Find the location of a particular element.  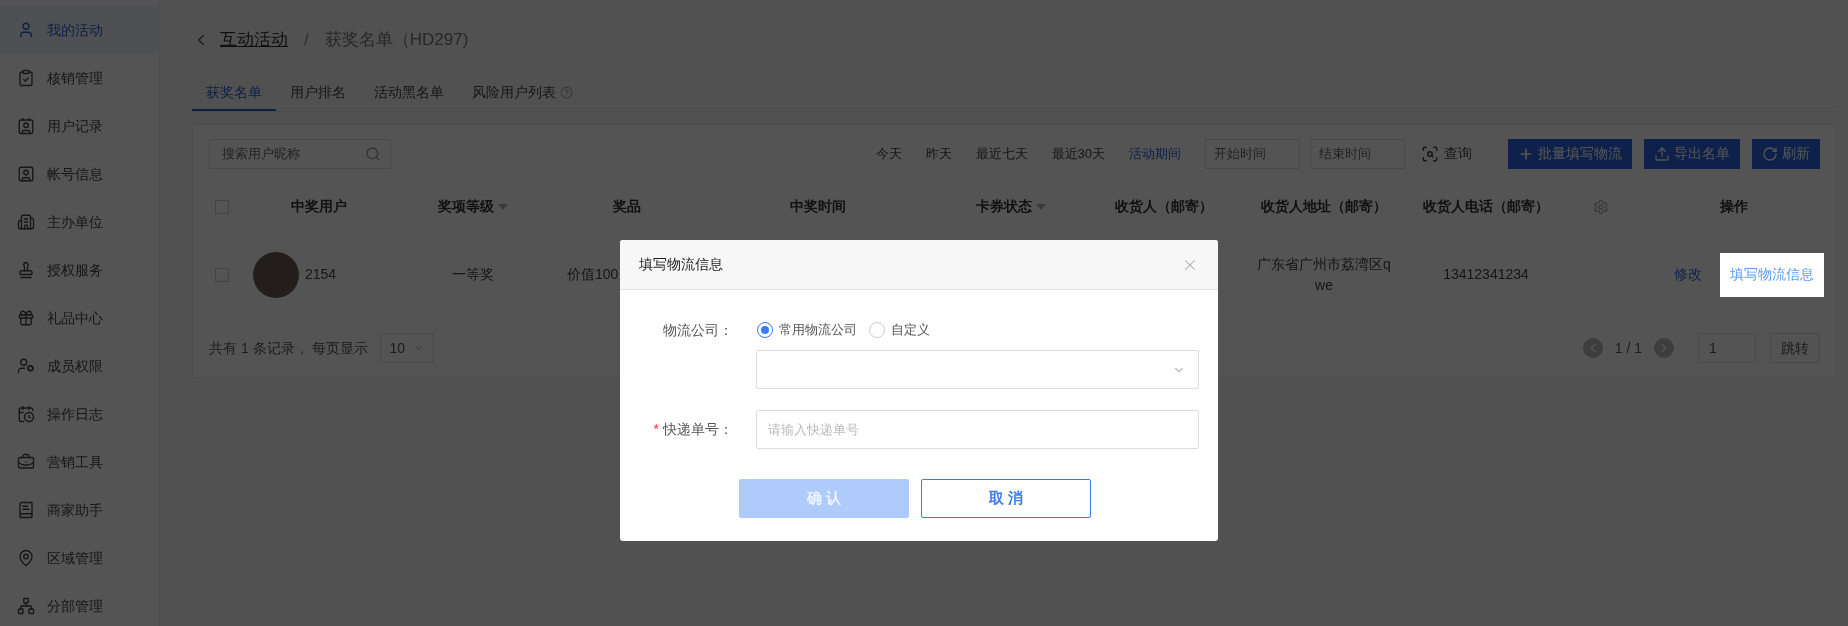

gift-icon is located at coordinates (26, 318).